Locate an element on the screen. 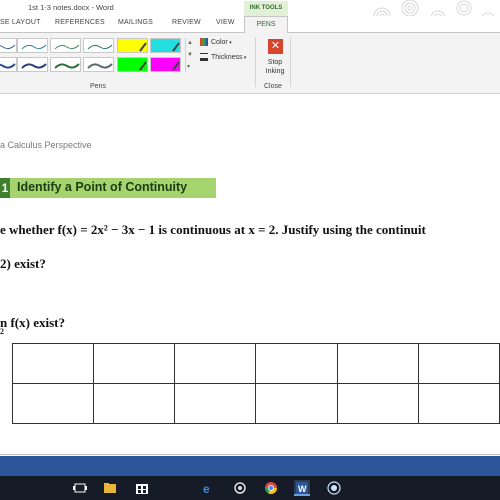  thickness-button: Thickness ▾ is located at coordinates (223, 57).